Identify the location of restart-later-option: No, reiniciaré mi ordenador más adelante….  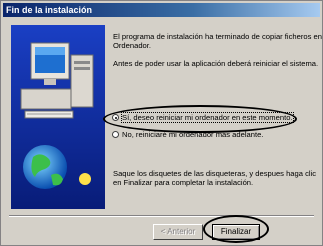
(200, 135).